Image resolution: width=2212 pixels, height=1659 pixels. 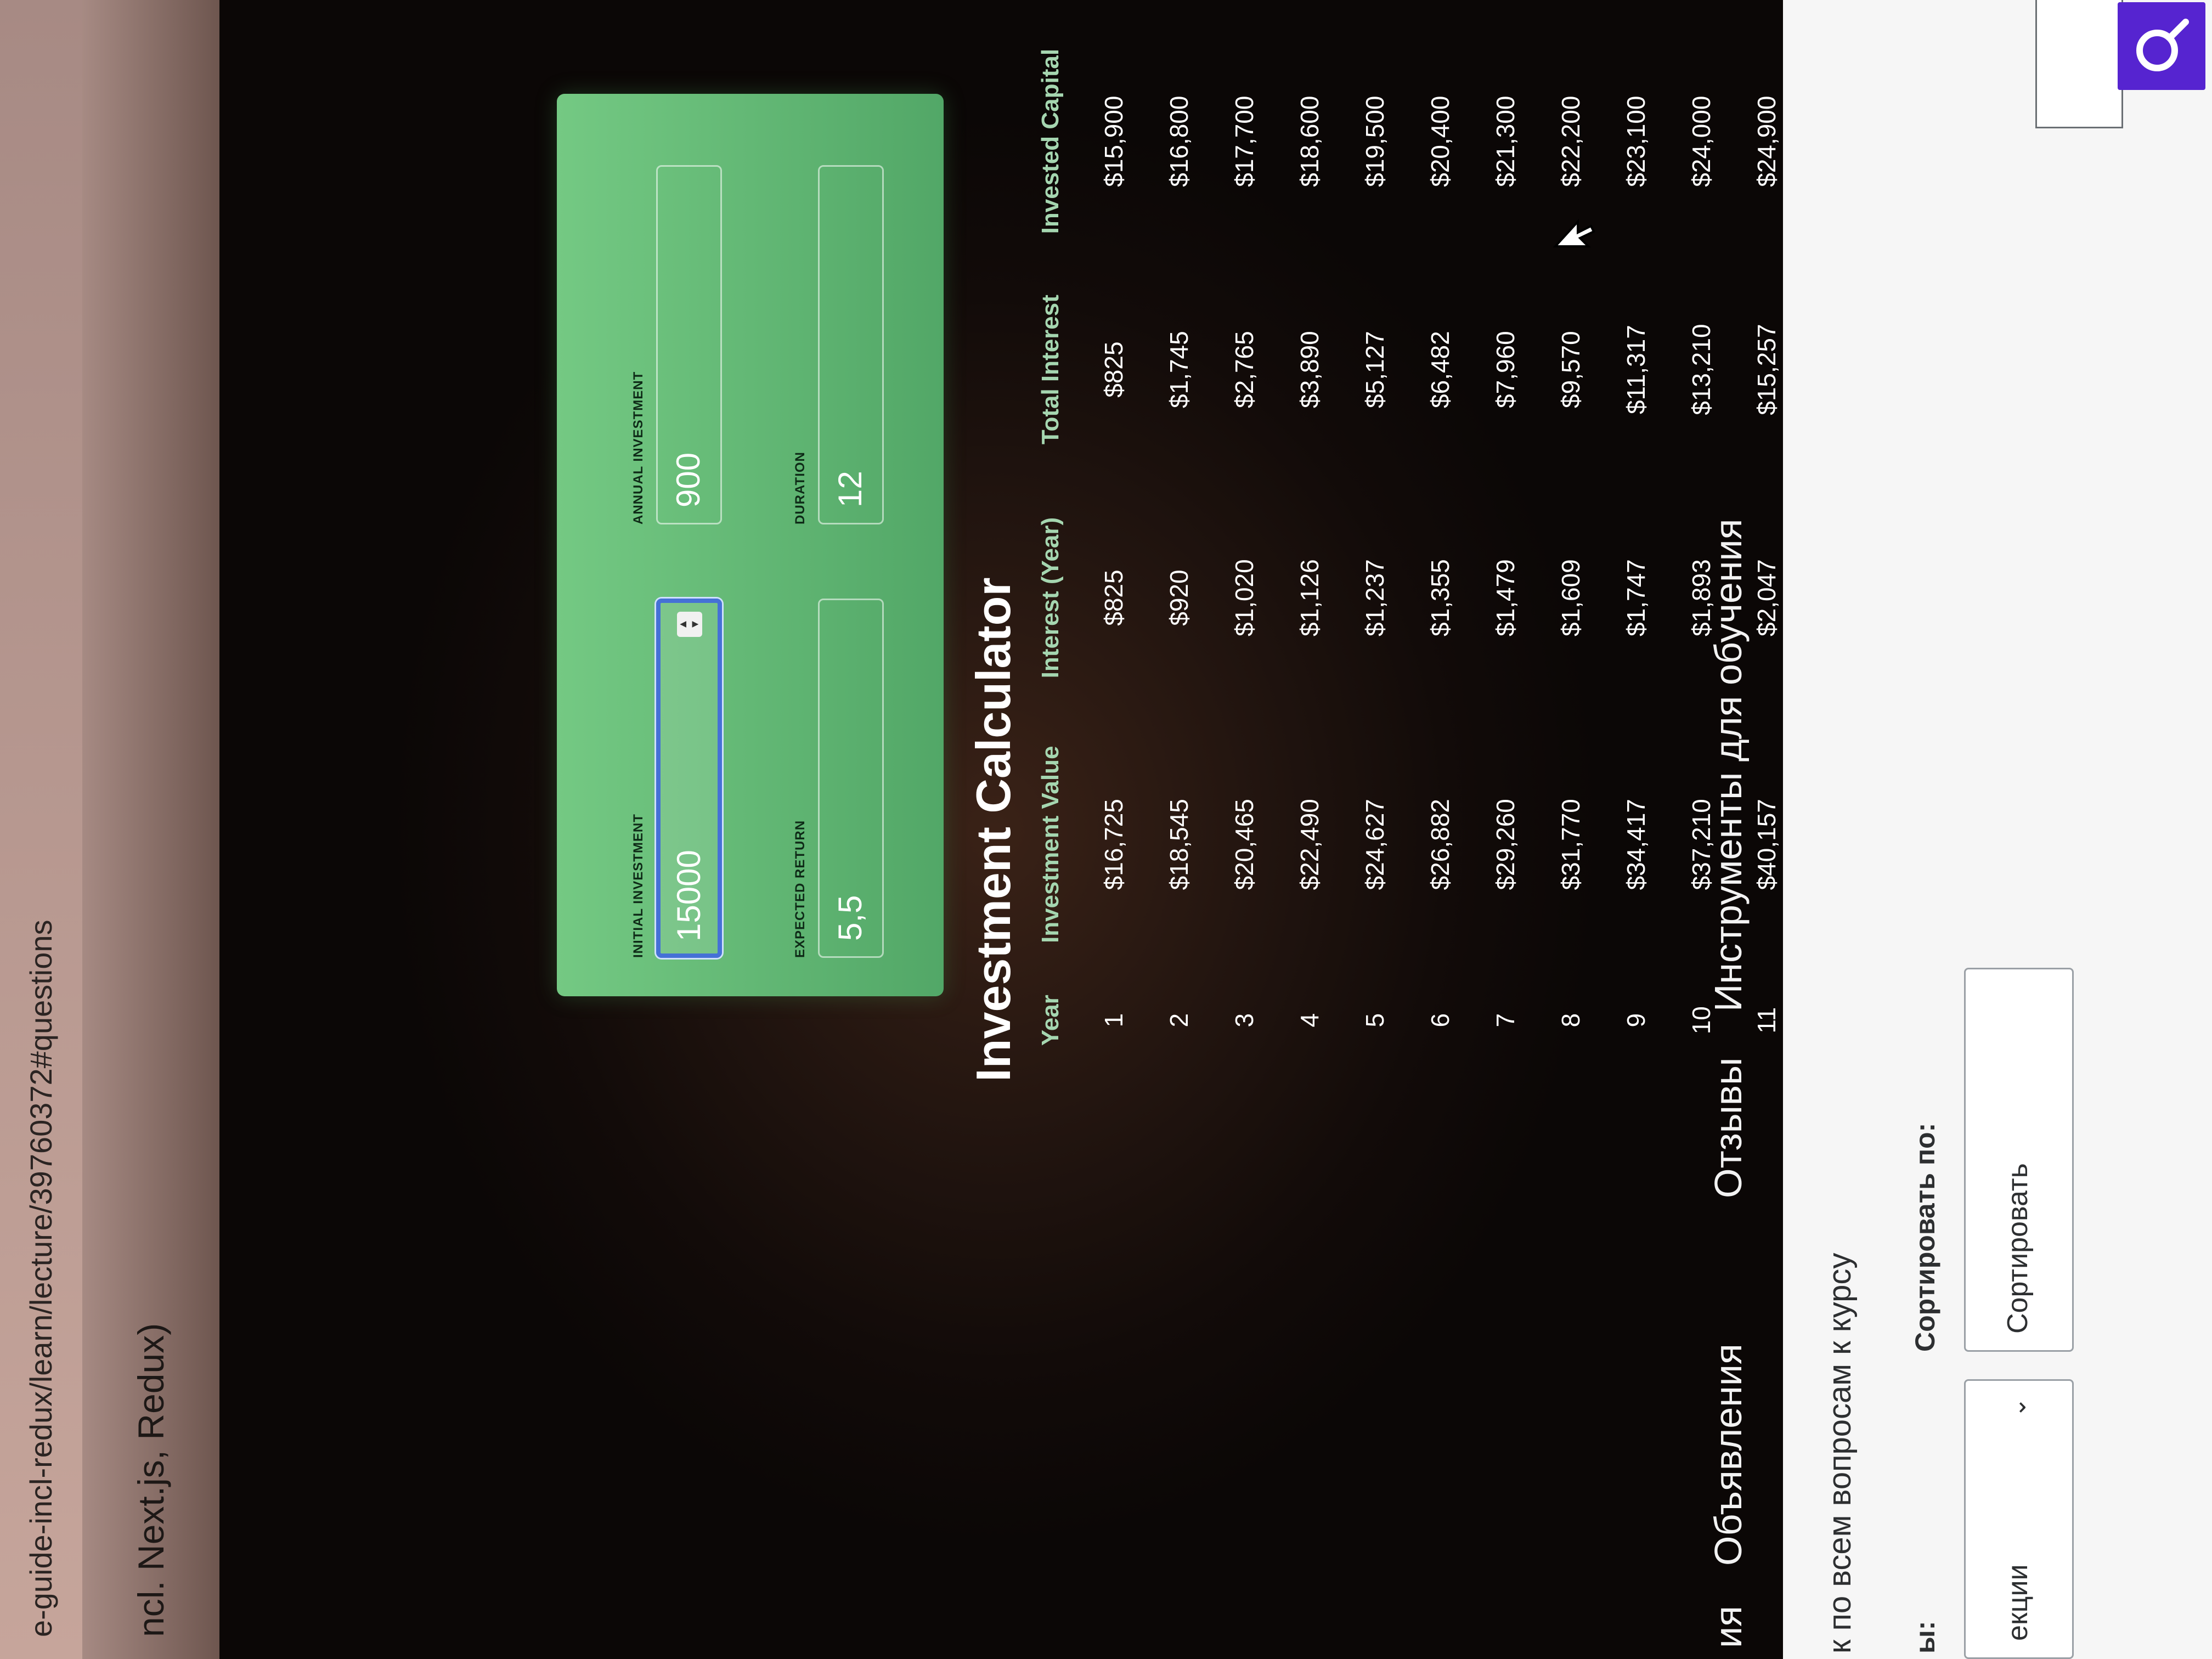 I want to click on table-cell: $16,800, so click(x=1178, y=141).